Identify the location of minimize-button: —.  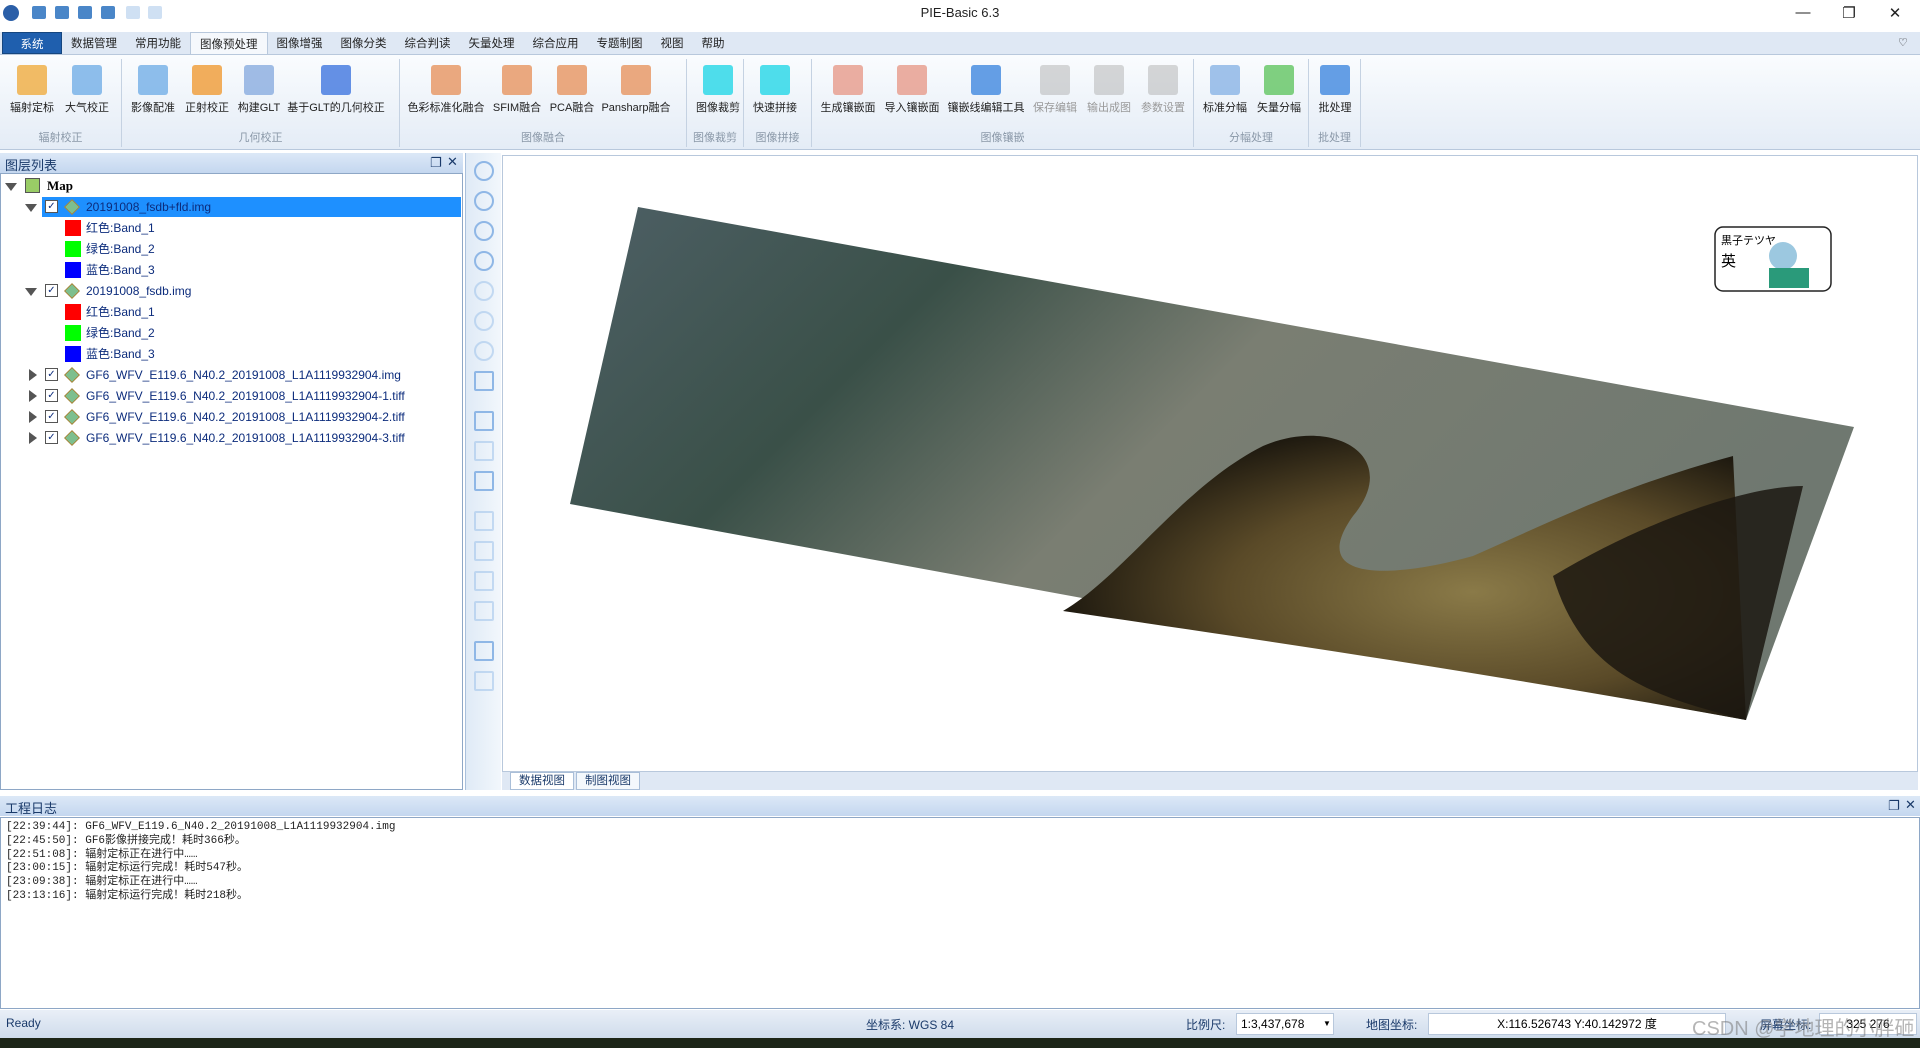
(1803, 12).